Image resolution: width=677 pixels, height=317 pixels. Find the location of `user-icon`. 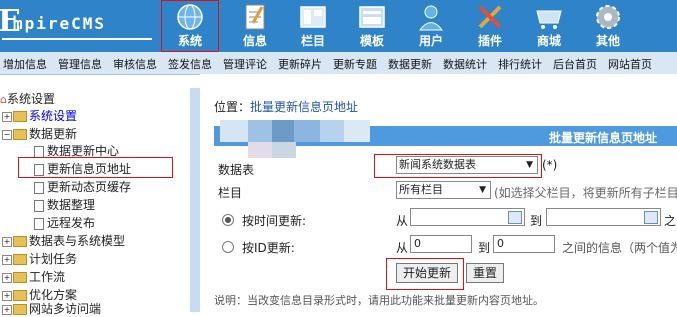

user-icon is located at coordinates (431, 18).